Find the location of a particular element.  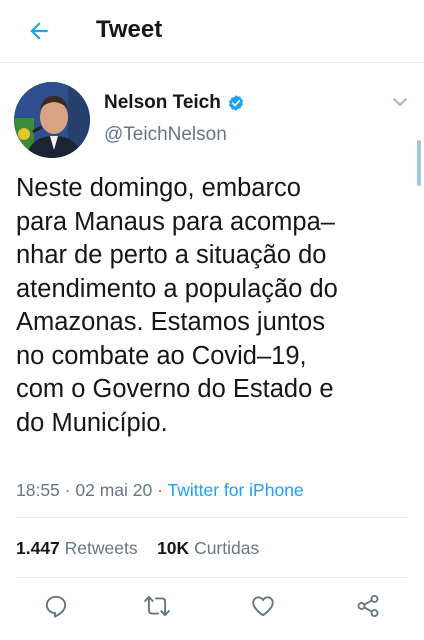

top-bar: Tweet is located at coordinates (212, 31).